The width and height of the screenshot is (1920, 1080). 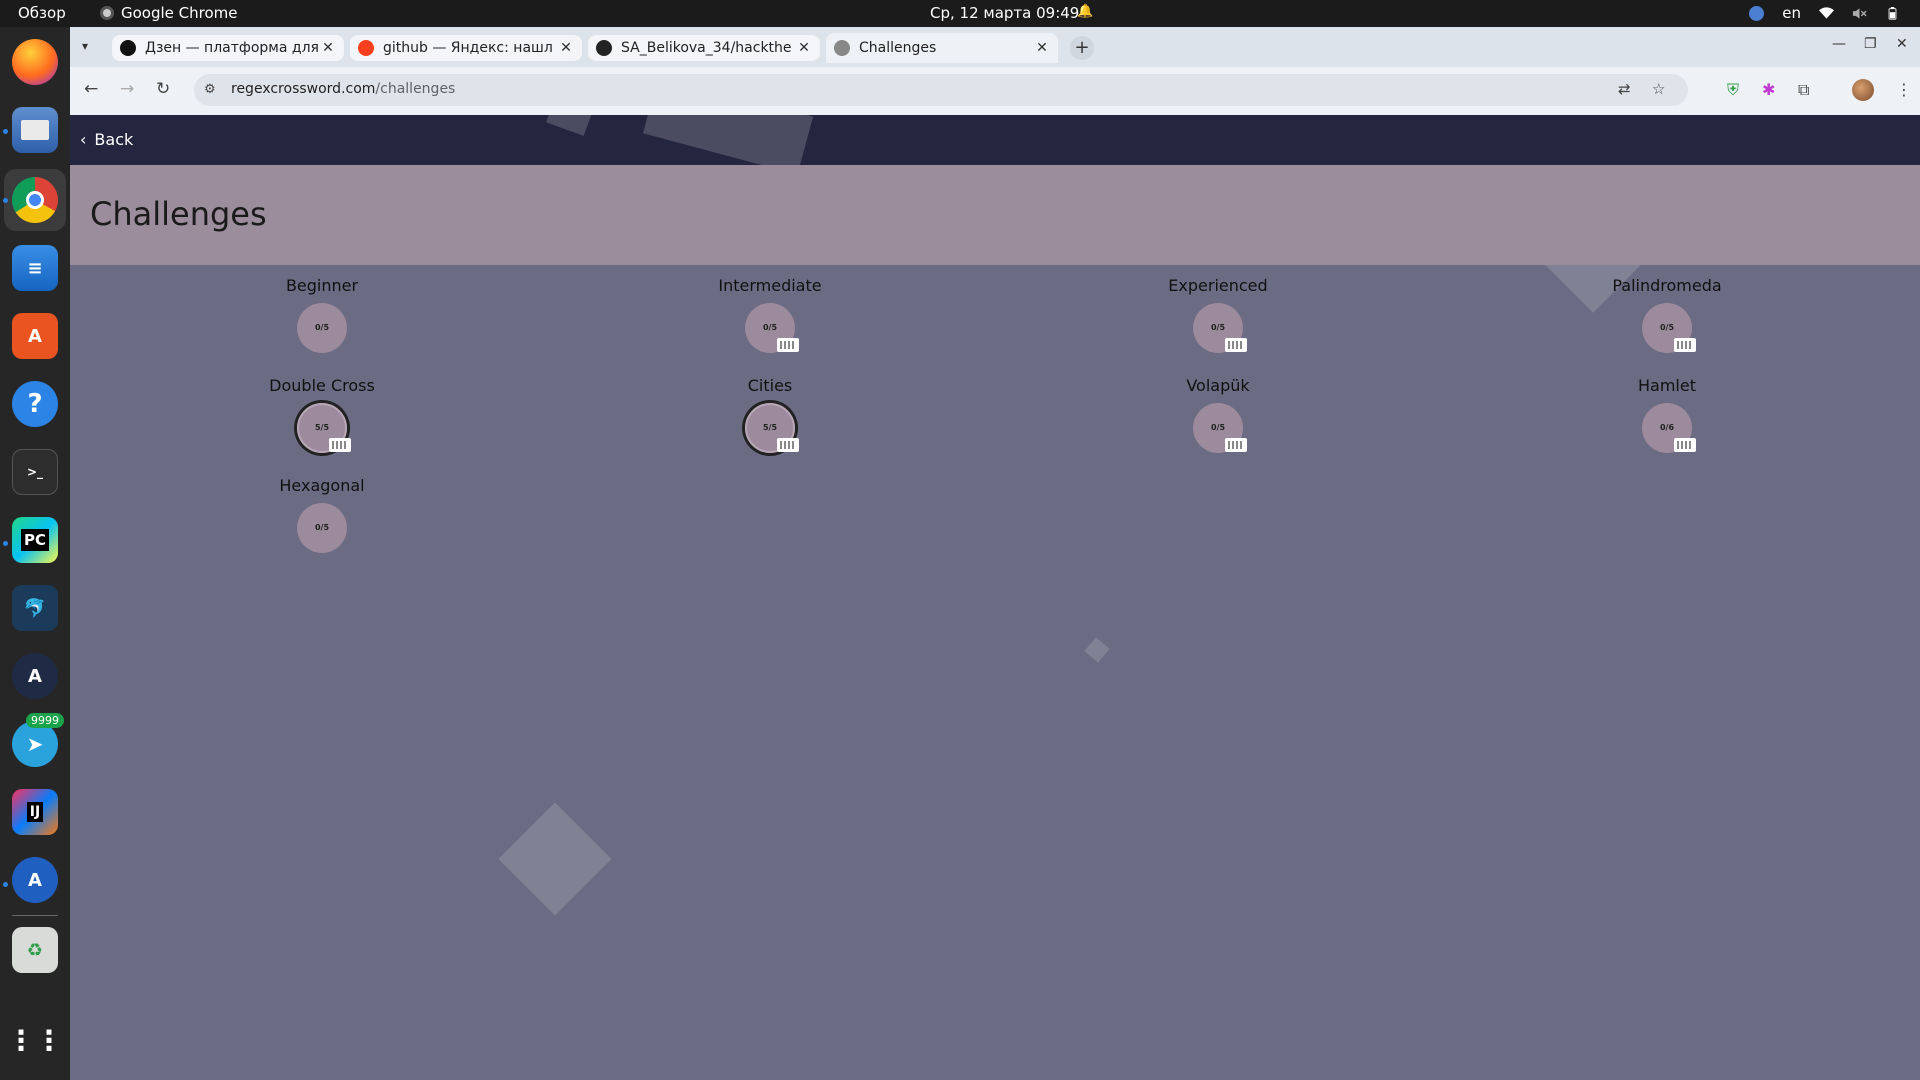 I want to click on arch-icon: A, so click(x=35, y=676).